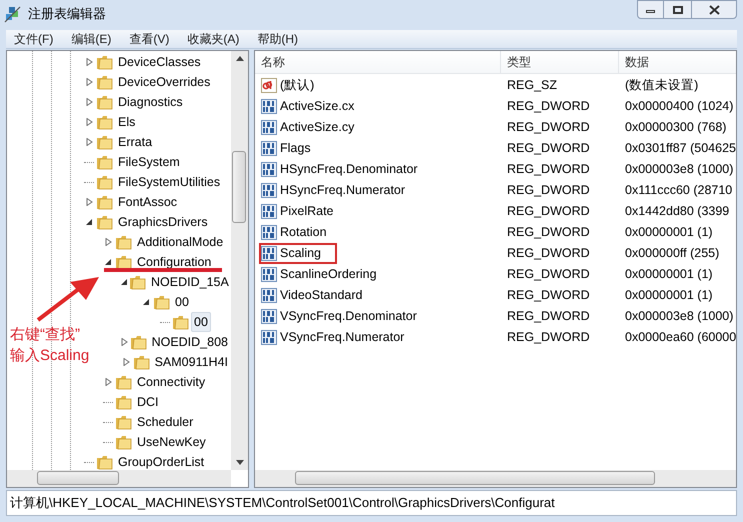 This screenshot has height=522, width=743. I want to click on tree-item: FontAssoc, so click(147, 202).